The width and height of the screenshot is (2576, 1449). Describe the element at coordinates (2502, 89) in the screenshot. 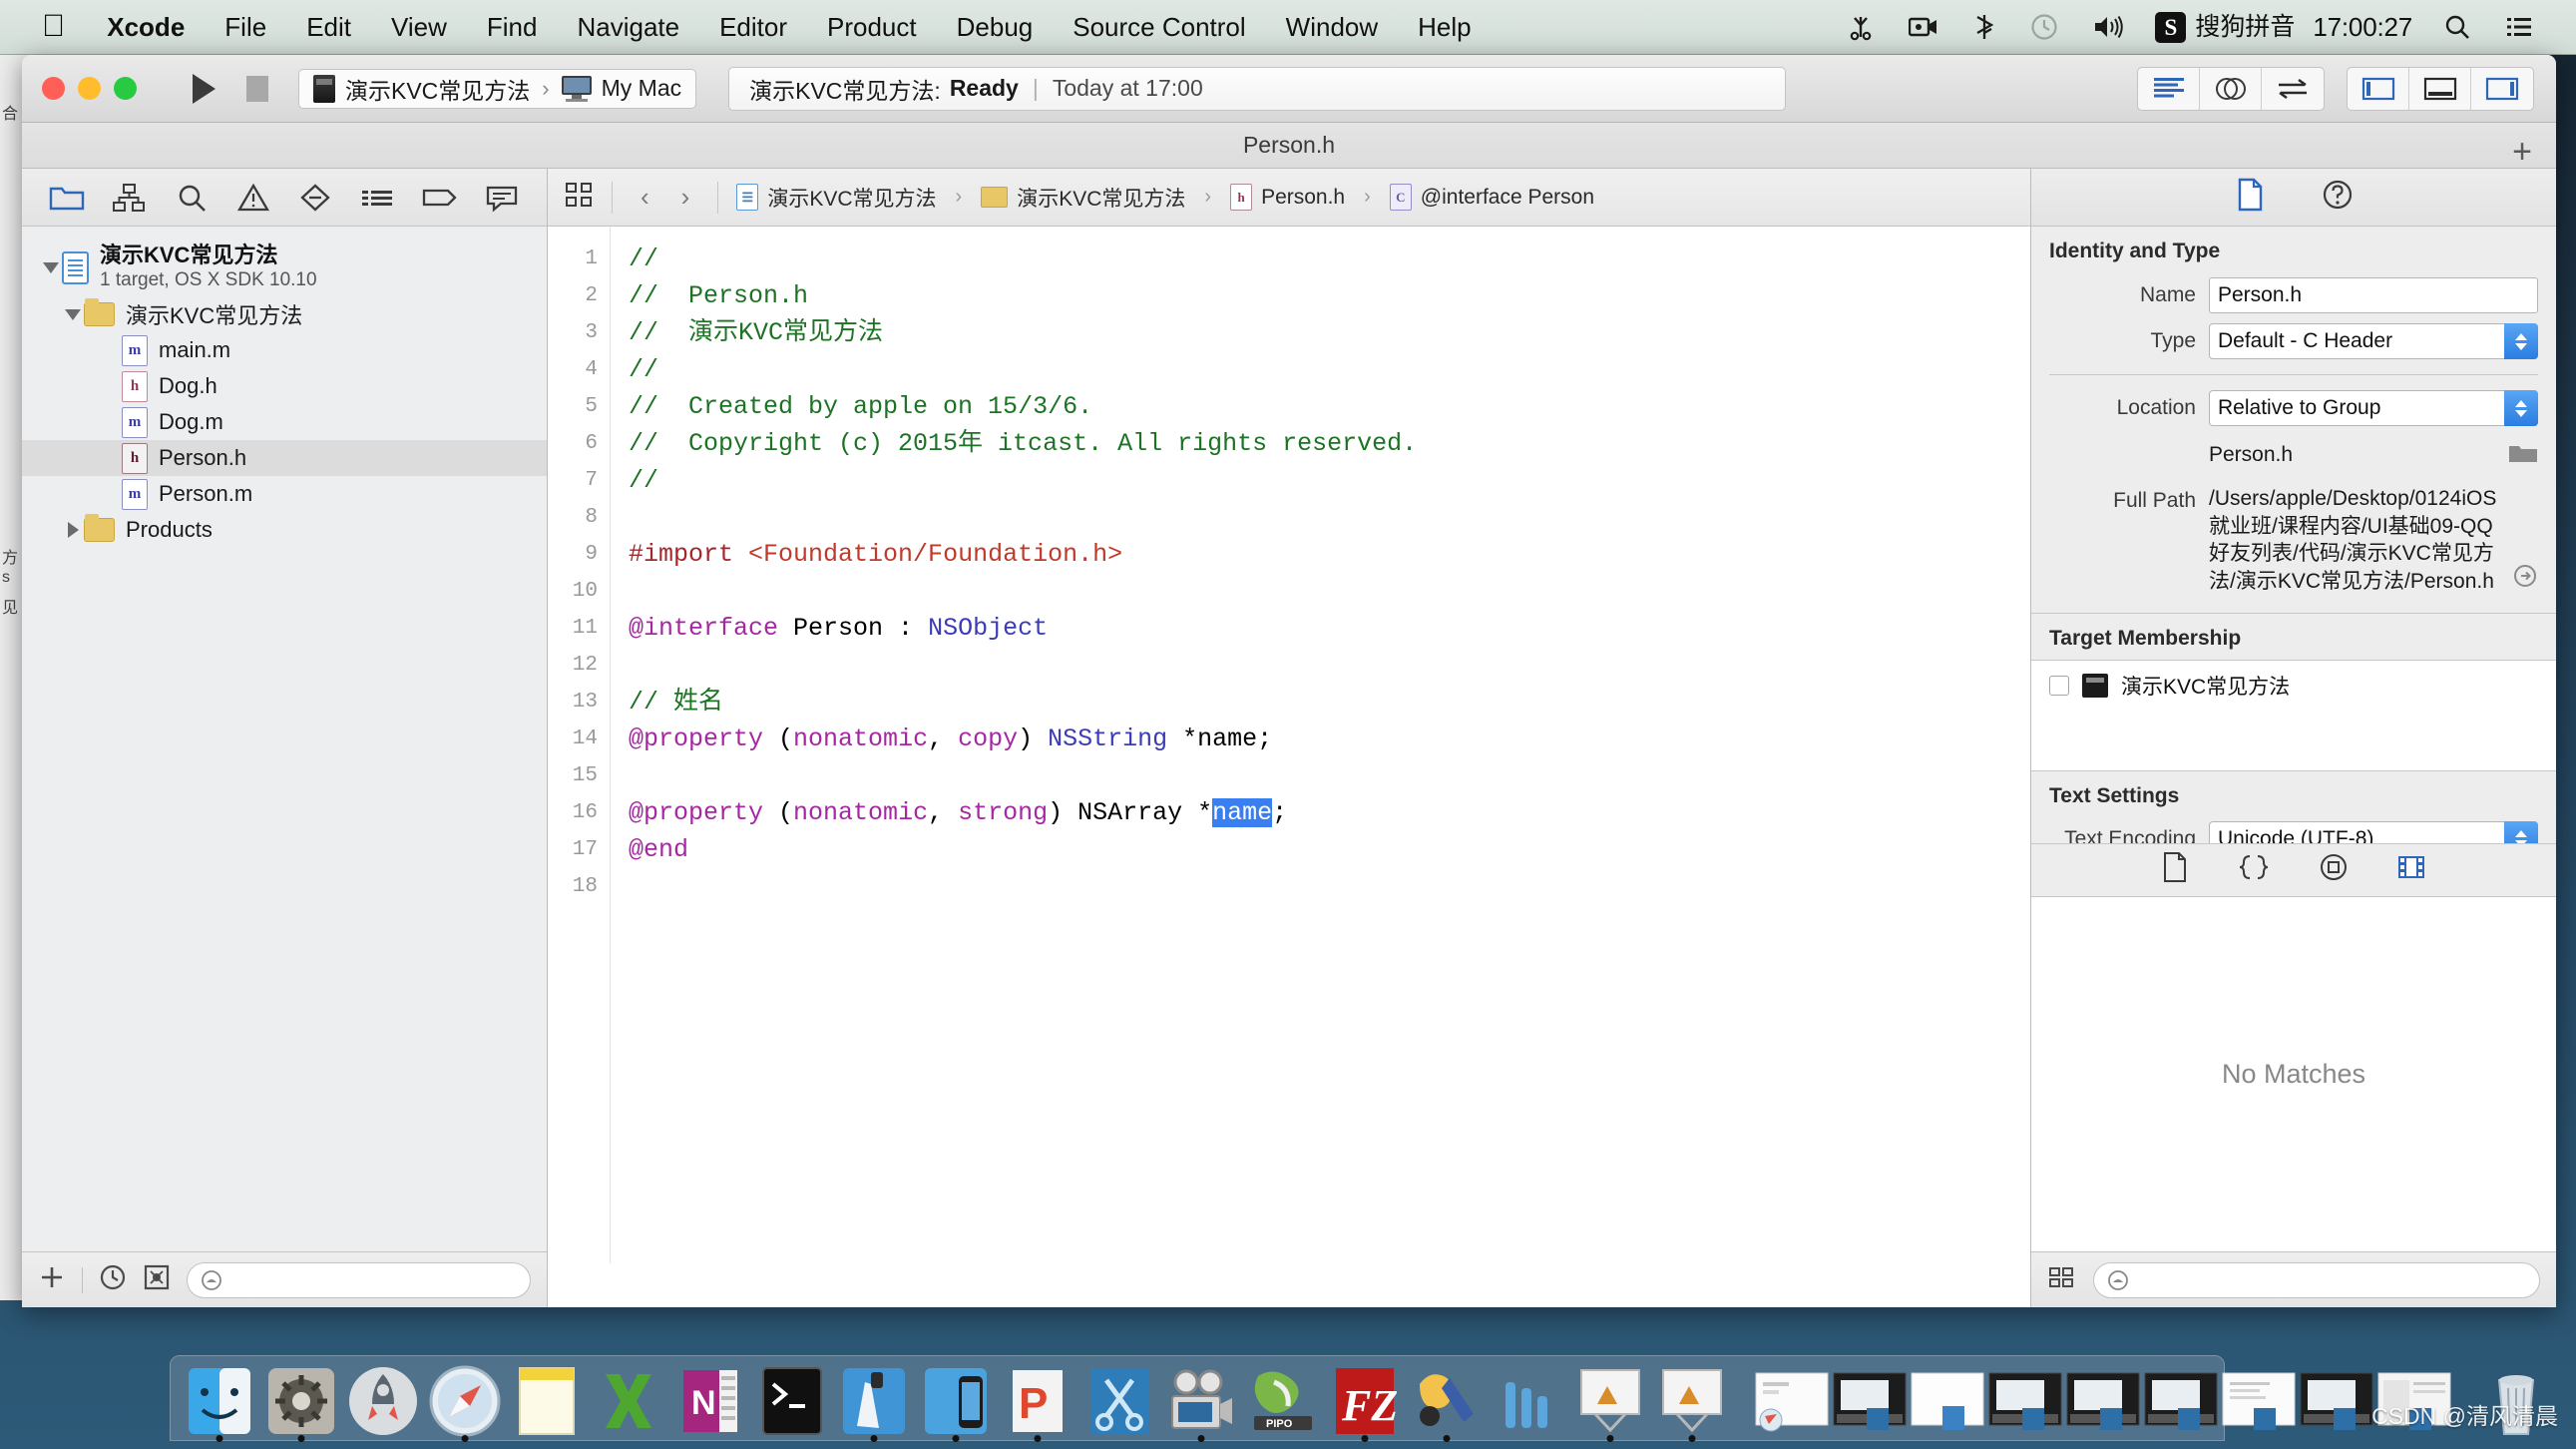

I see `hide-utilities-icon` at that location.